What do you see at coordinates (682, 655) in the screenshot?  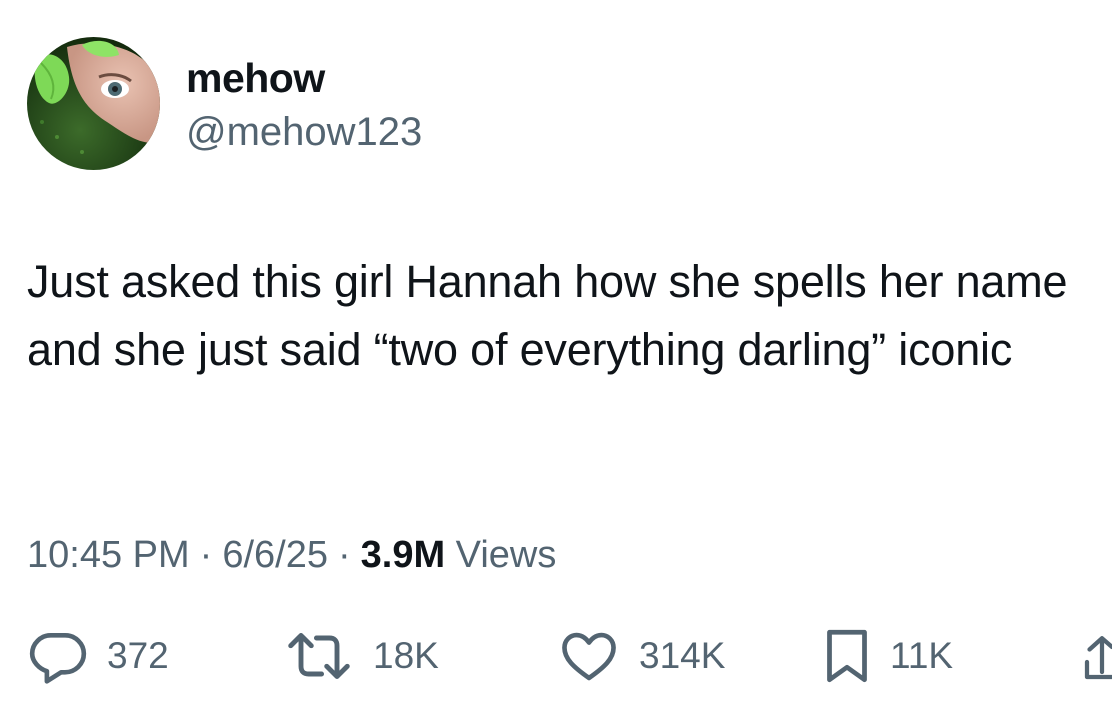 I see `like-count: 314K` at bounding box center [682, 655].